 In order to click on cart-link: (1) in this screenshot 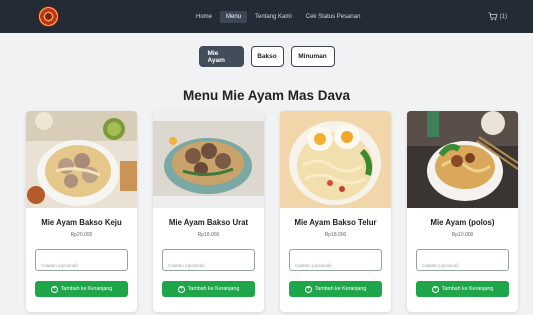, I will do `click(497, 16)`.